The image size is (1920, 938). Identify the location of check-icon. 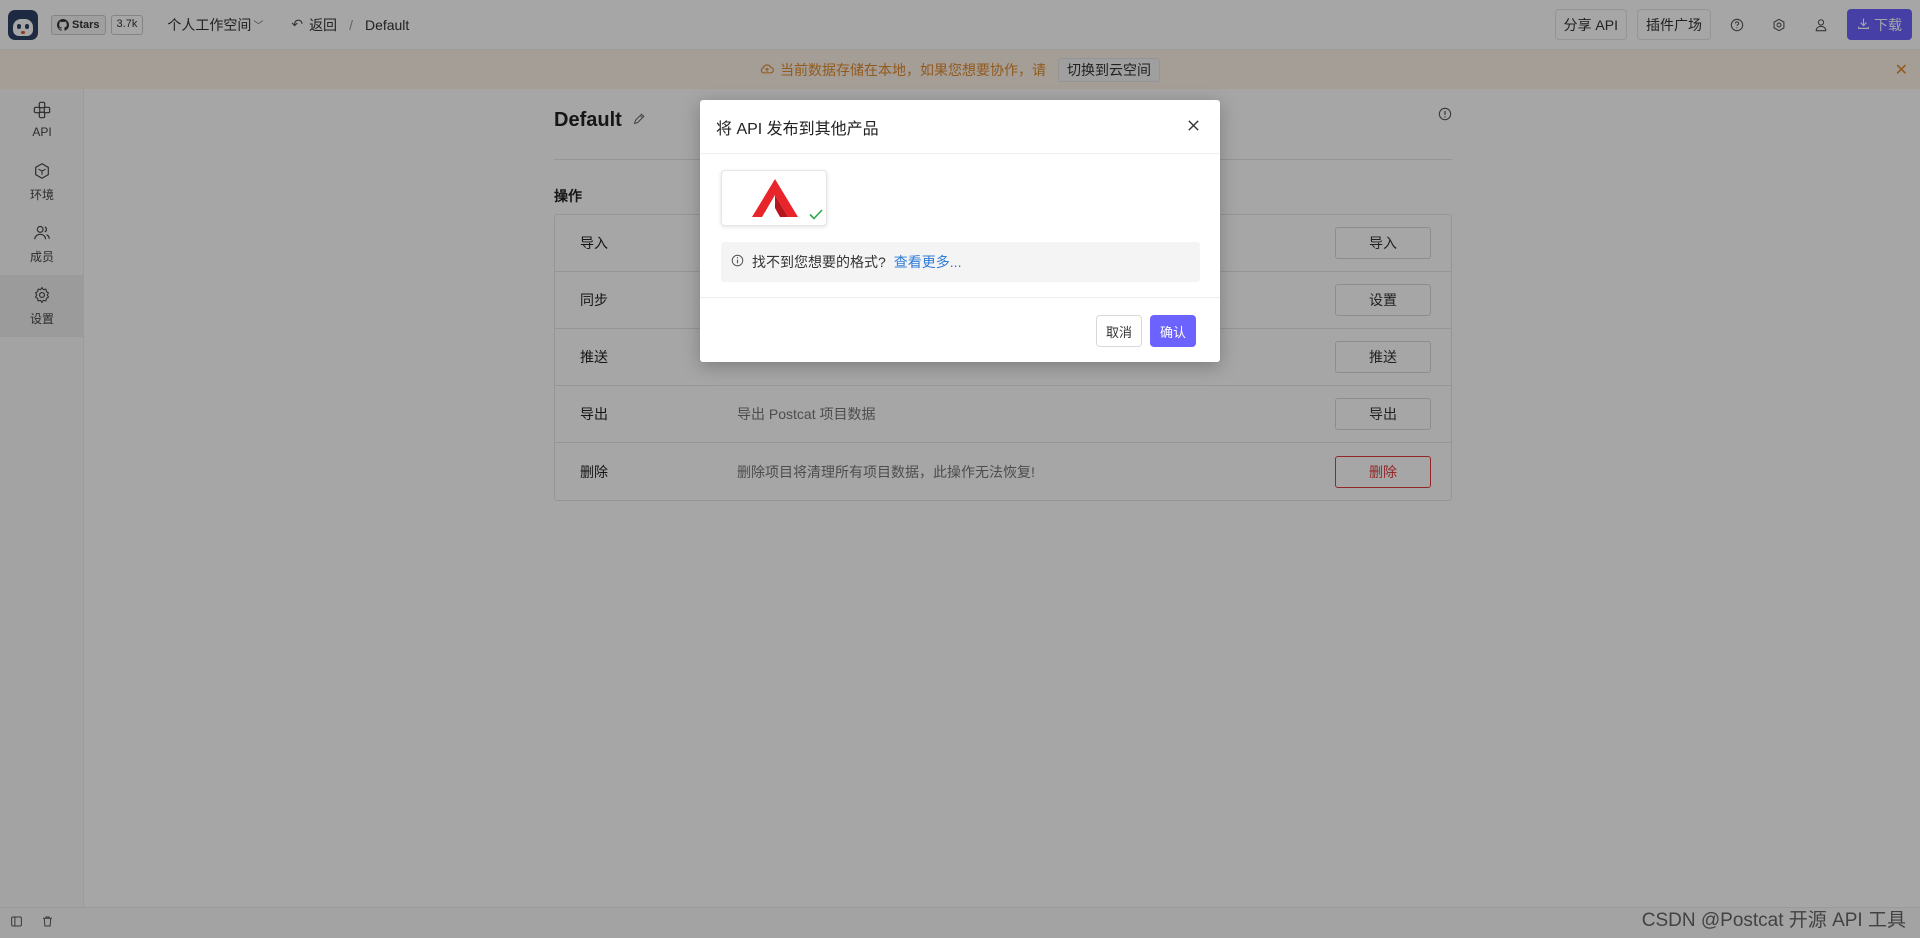
(816, 215).